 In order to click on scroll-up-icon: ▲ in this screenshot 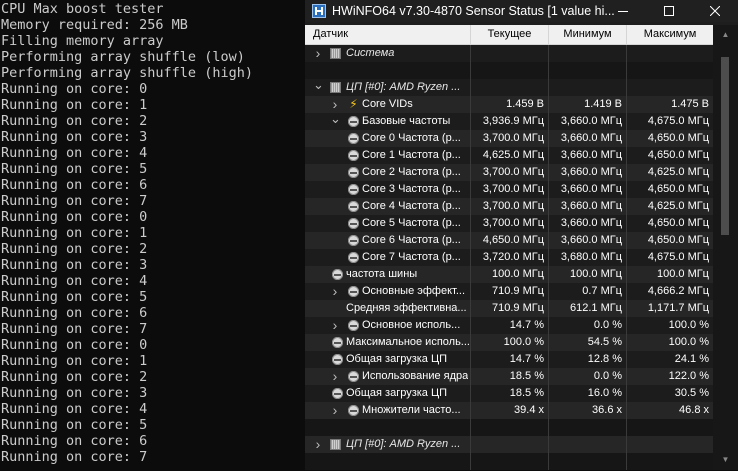, I will do `click(725, 35)`.